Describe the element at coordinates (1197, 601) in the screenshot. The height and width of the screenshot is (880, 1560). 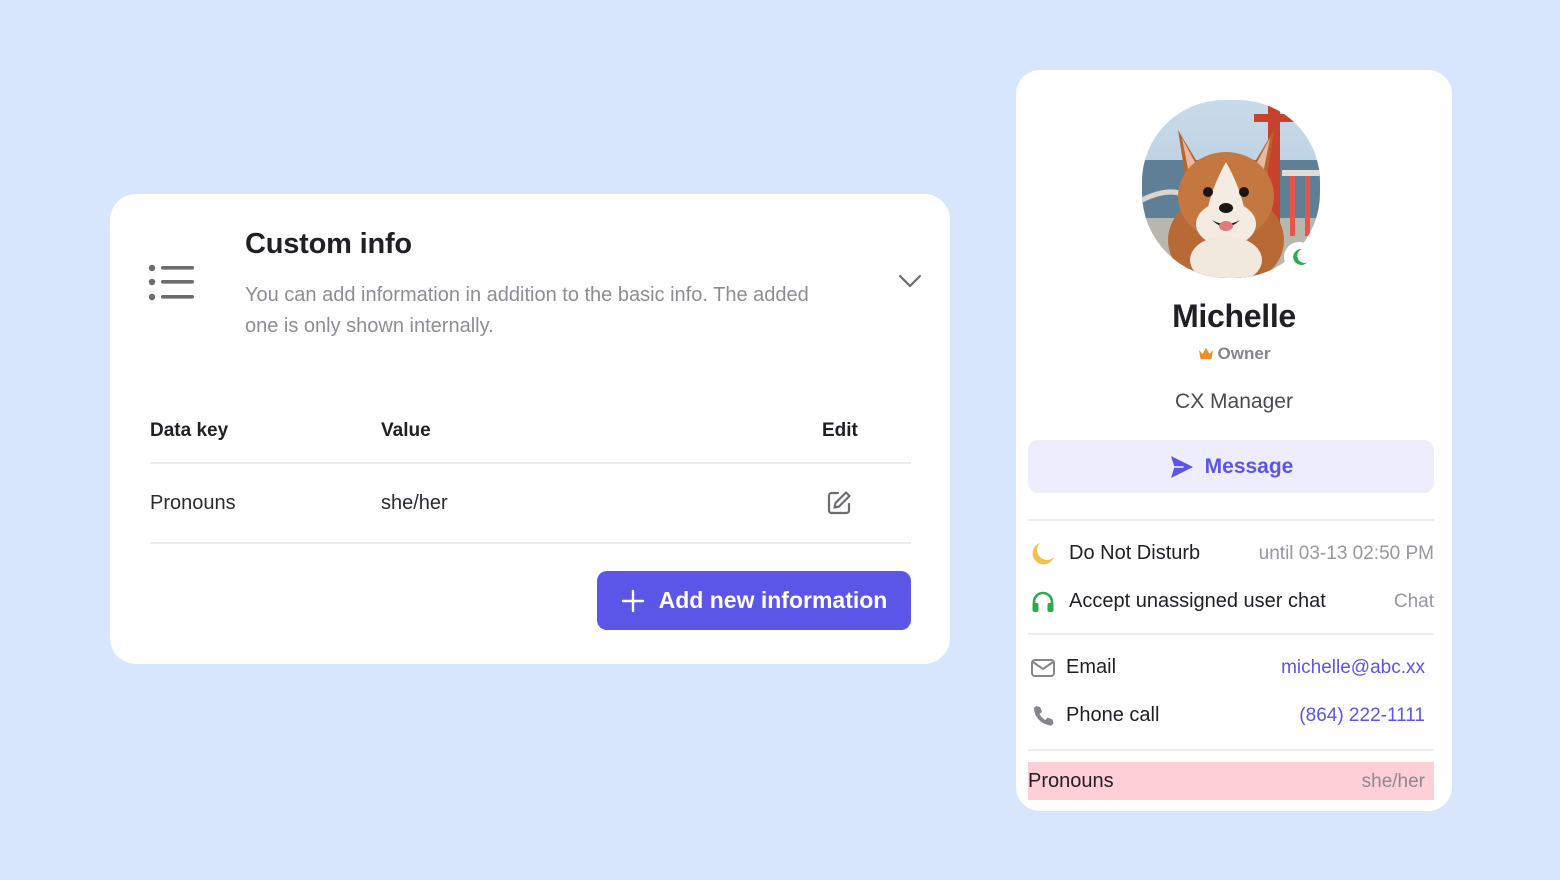
I see `accept-chat-label: Accept unassigned user chat` at that location.